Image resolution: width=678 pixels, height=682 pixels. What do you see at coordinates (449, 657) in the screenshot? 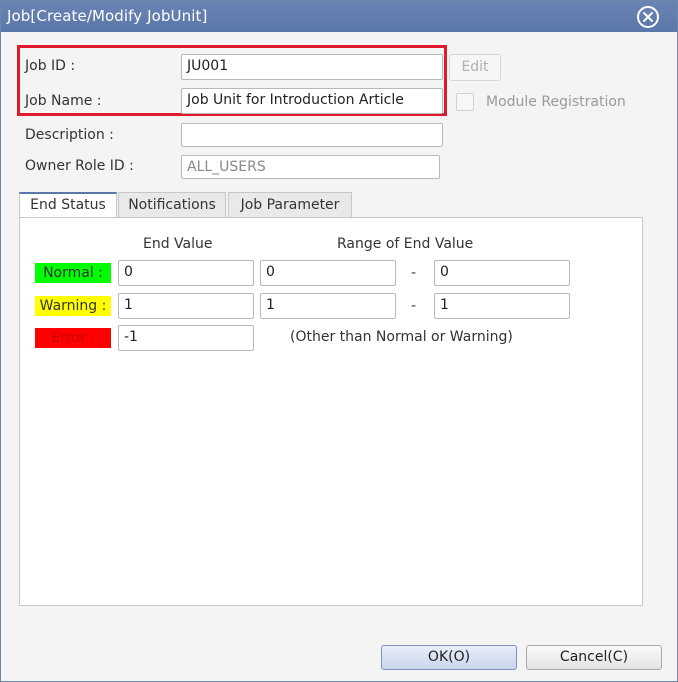
I see `ok-button: OK(O)` at bounding box center [449, 657].